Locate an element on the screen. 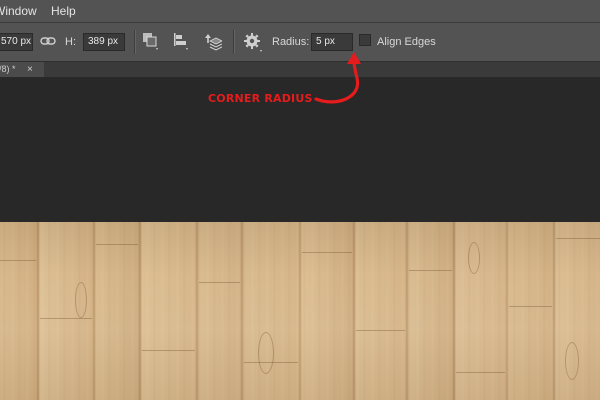  height-field: 389 px is located at coordinates (104, 42).